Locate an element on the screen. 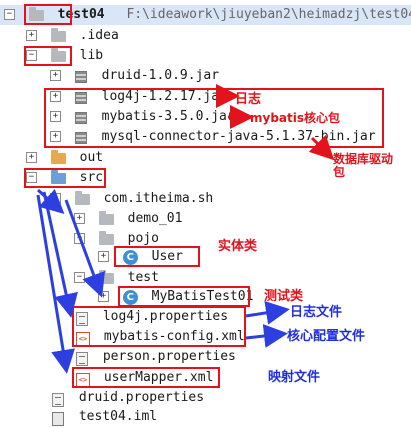  package-label: demo_01 is located at coordinates (155, 218).